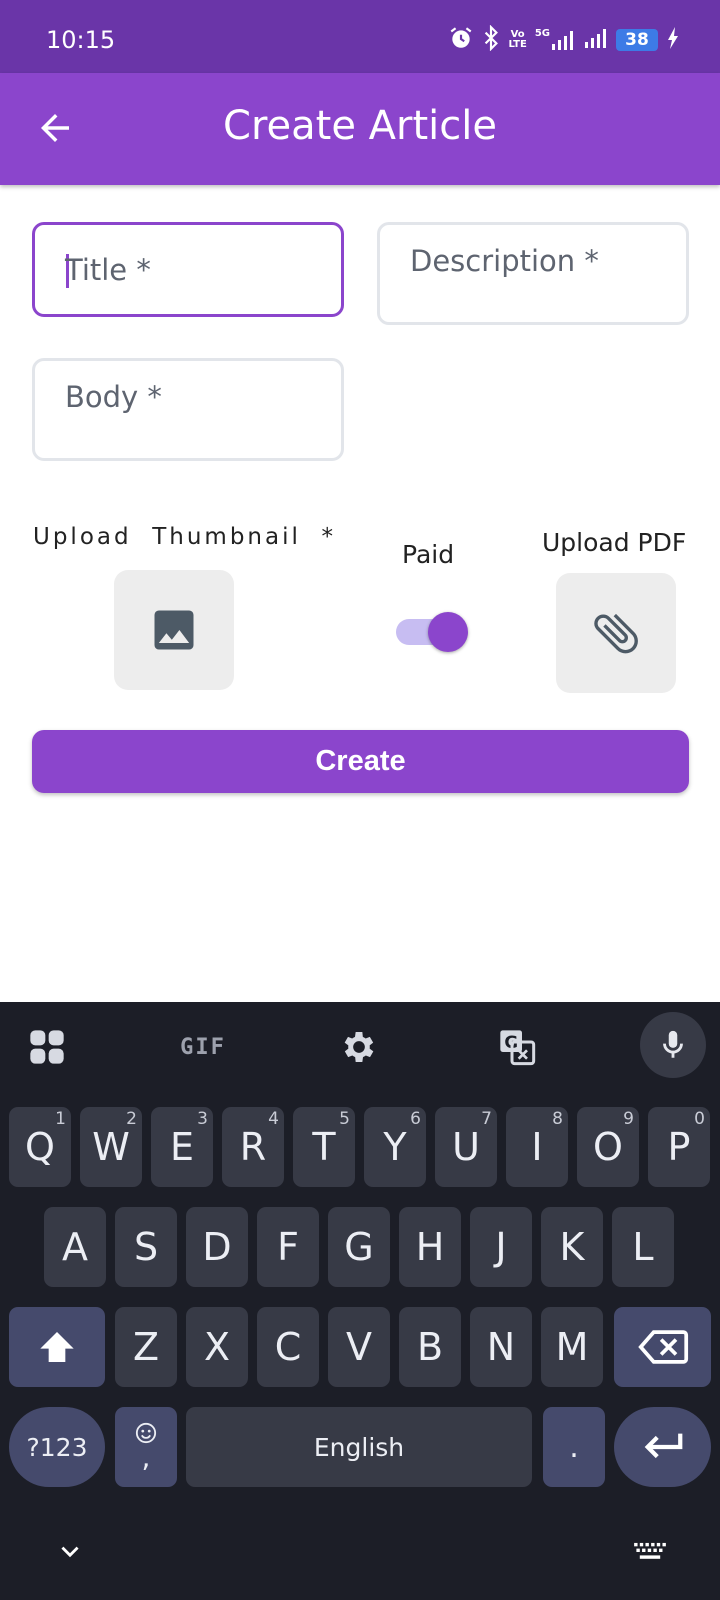  Describe the element at coordinates (108, 270) in the screenshot. I see `title-placeholder: Title *` at that location.